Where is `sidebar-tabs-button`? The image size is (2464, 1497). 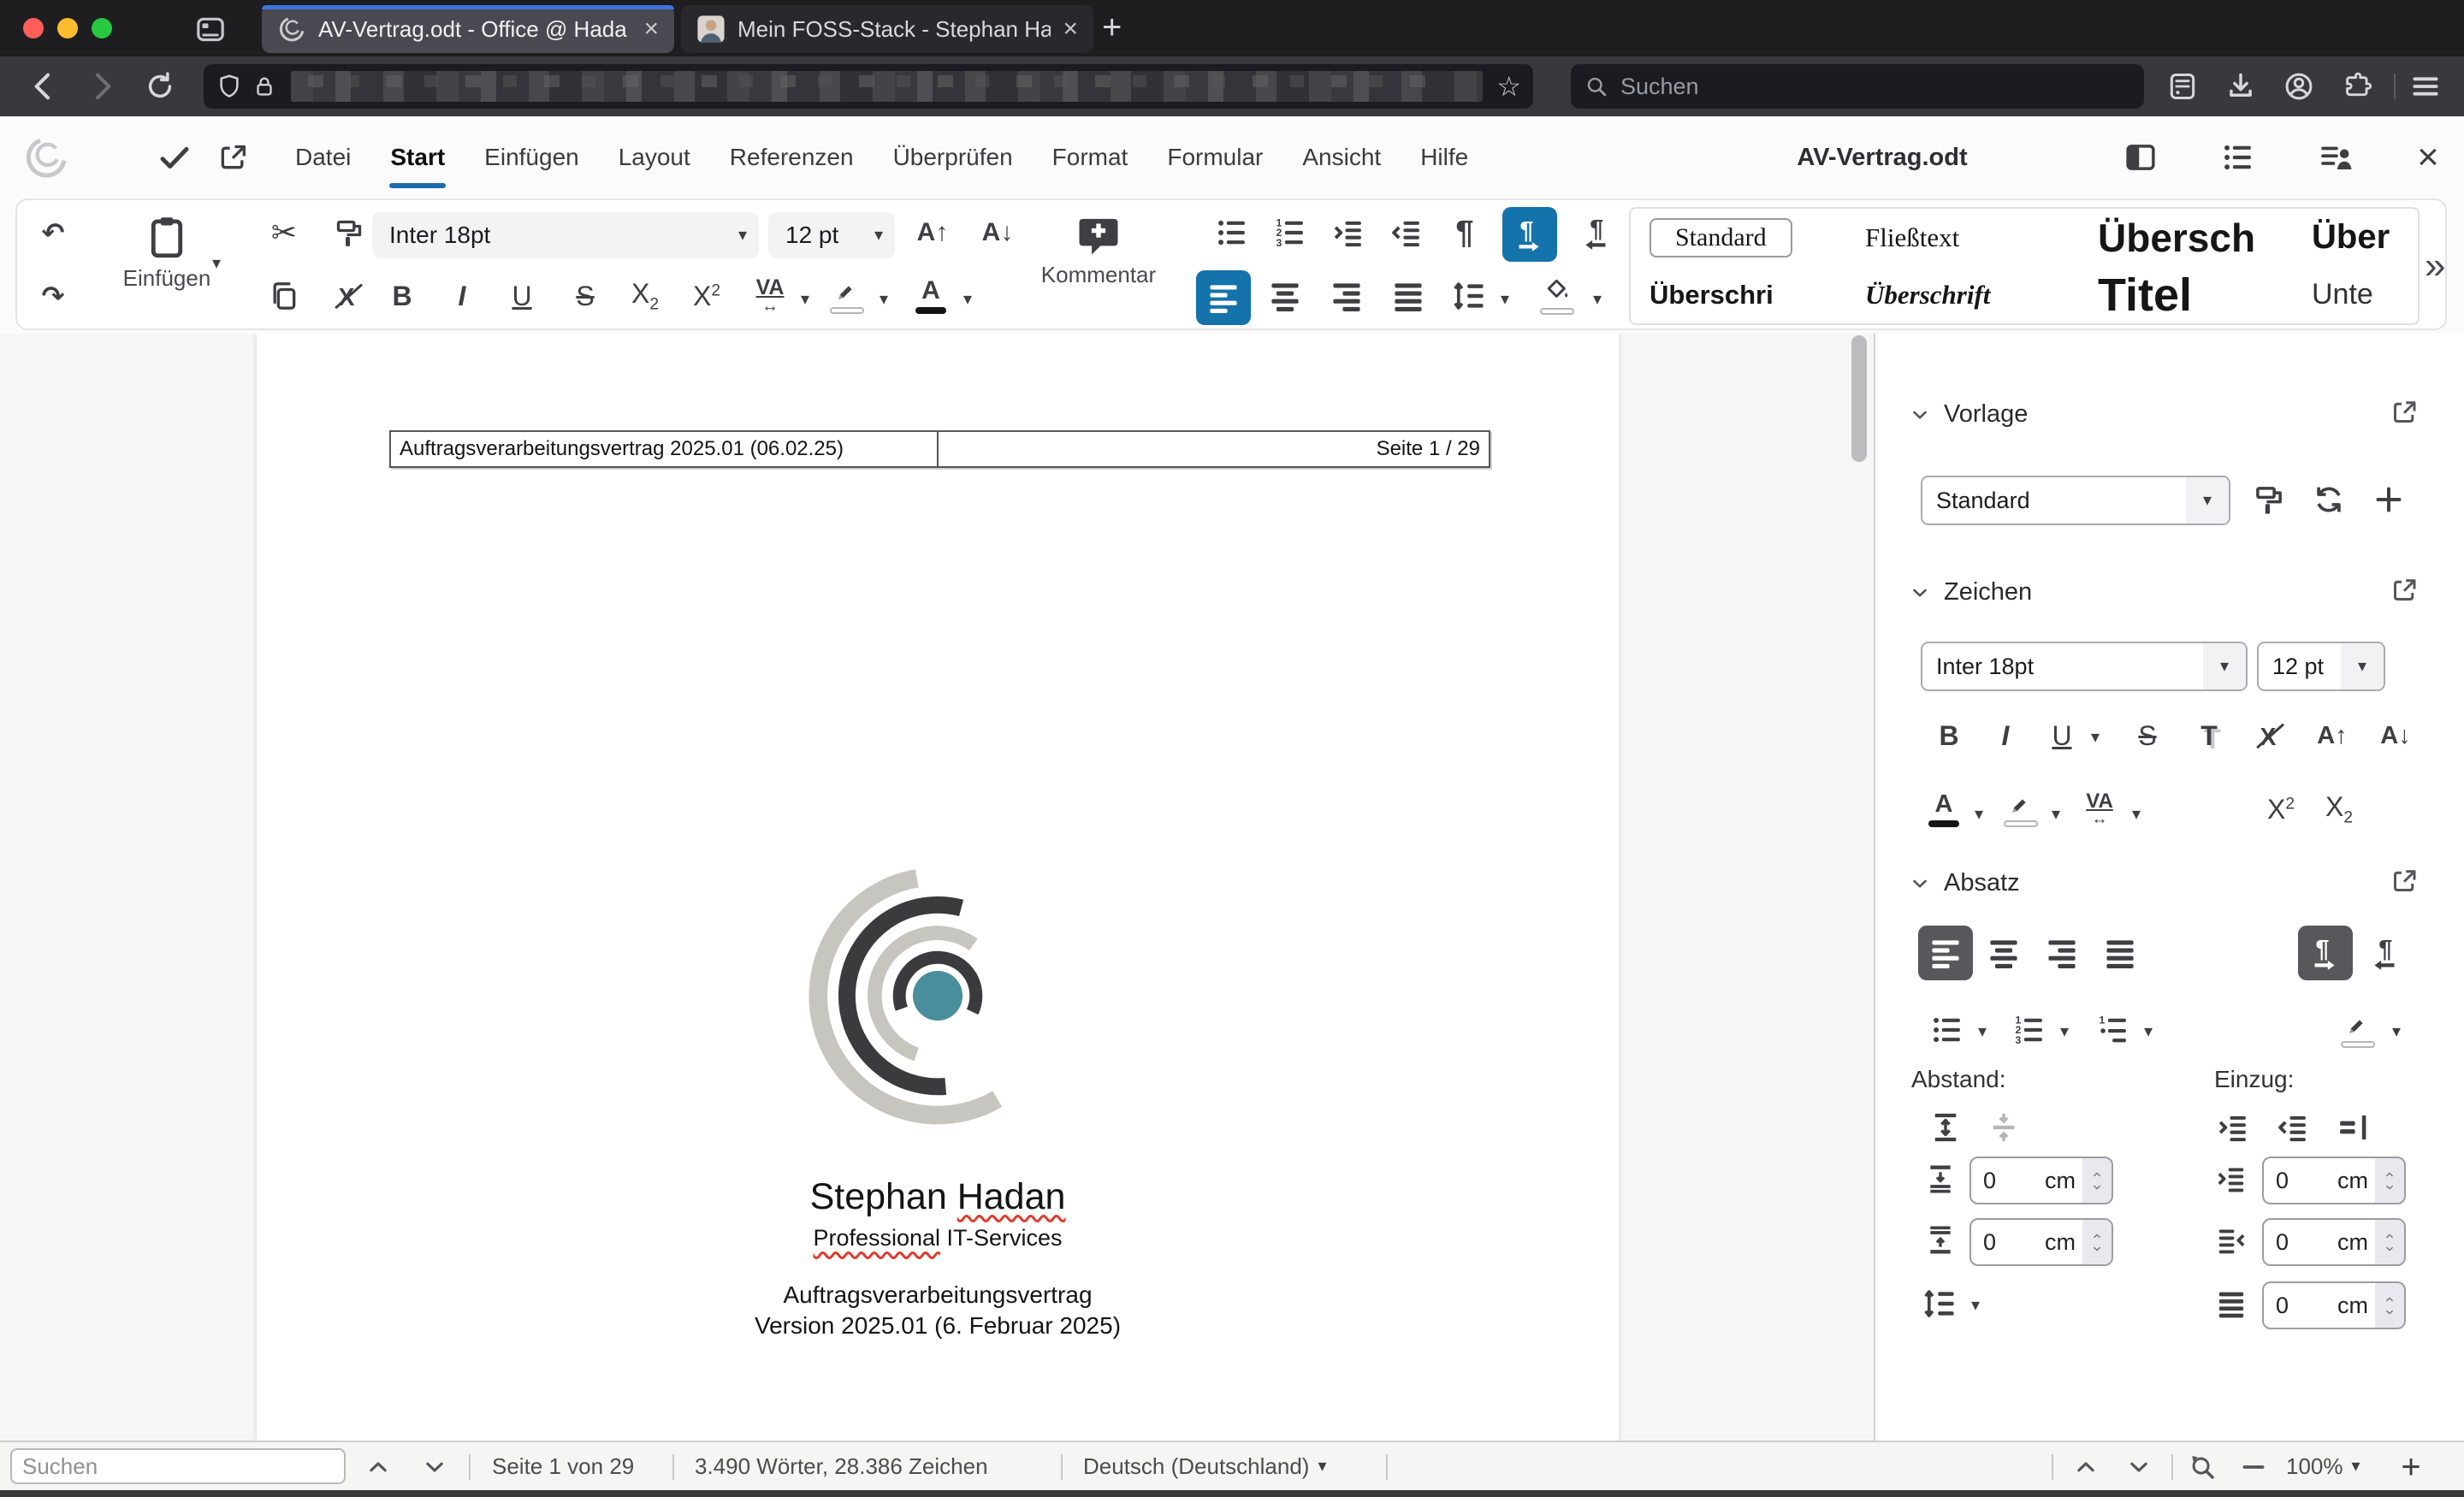 sidebar-tabs-button is located at coordinates (2182, 86).